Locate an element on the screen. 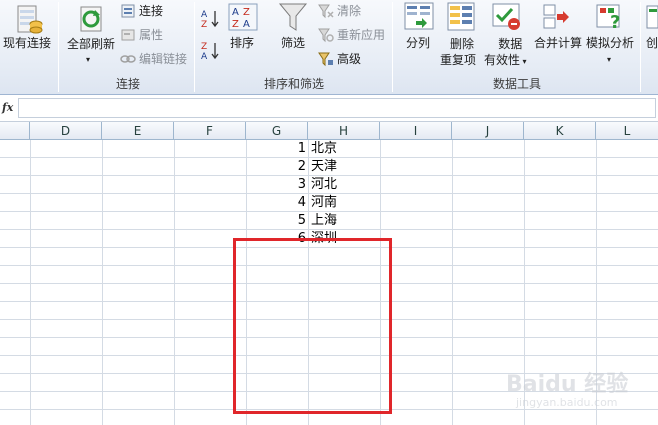 The image size is (658, 425). column-header-h: H is located at coordinates (344, 131).